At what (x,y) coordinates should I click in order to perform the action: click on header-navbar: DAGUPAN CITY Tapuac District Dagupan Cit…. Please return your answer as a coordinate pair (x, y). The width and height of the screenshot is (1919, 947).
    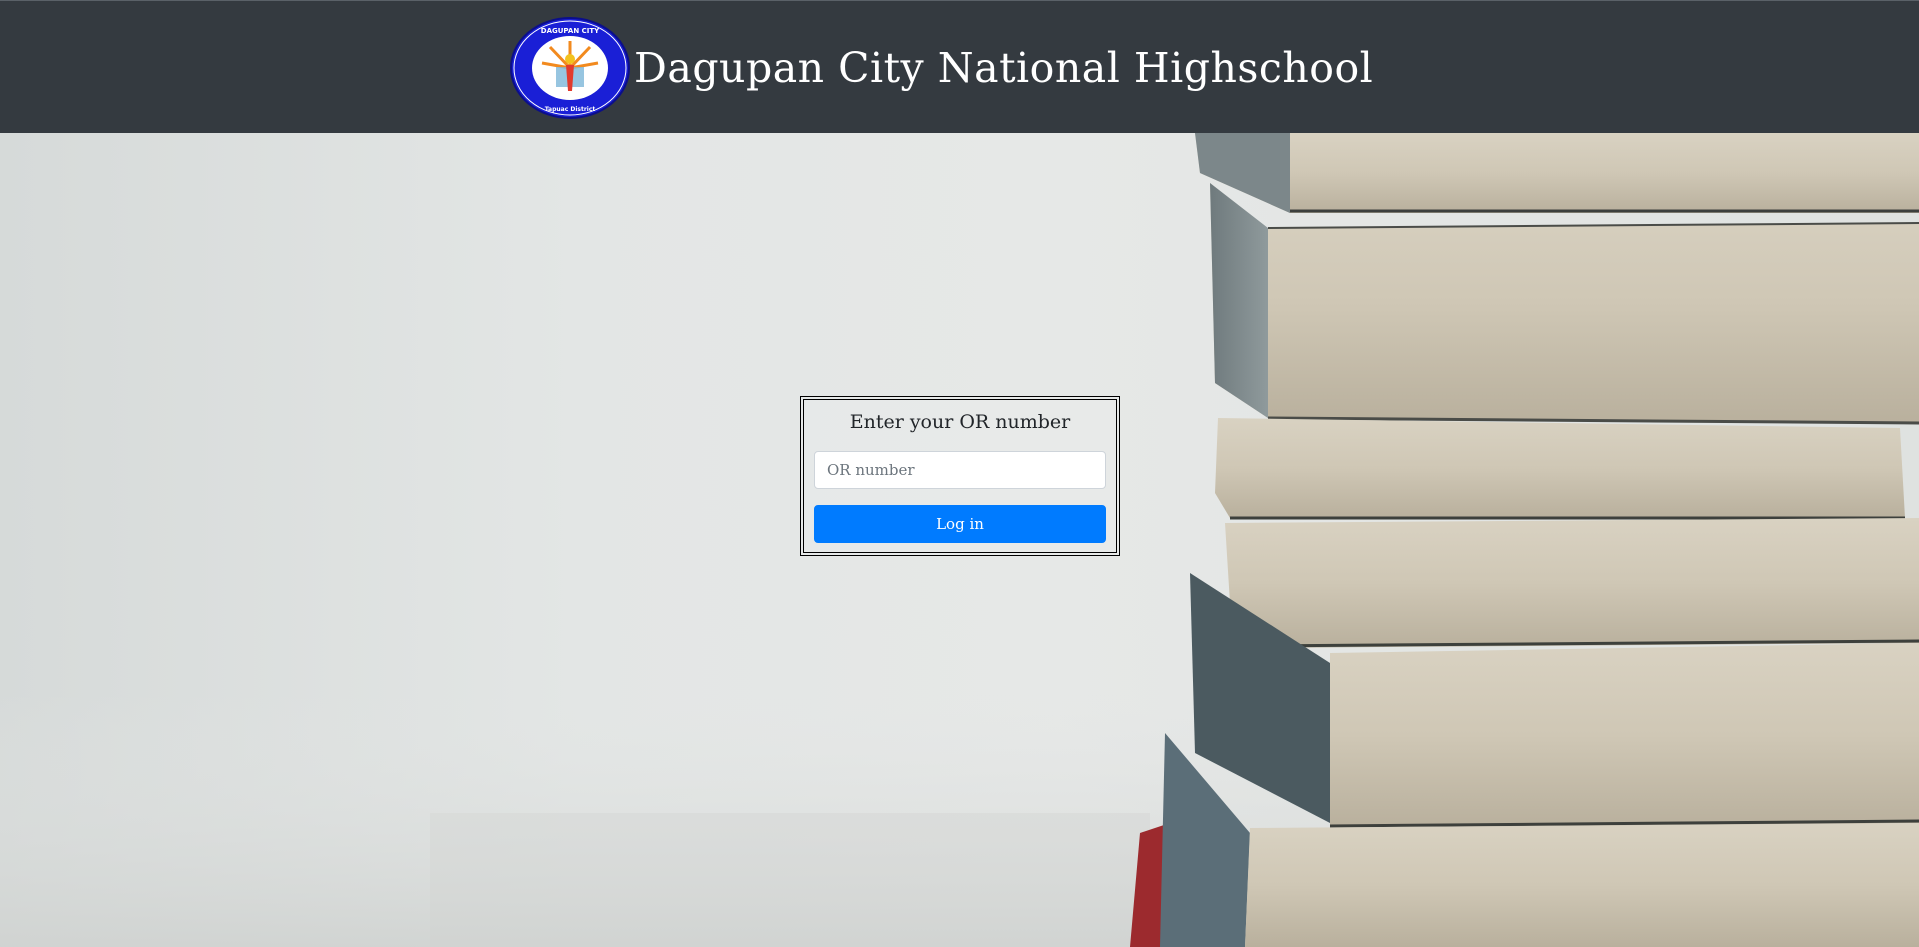
    Looking at the image, I should click on (959, 66).